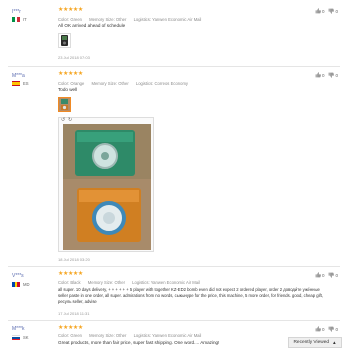 Image resolution: width=350 pixels, height=350 pixels. What do you see at coordinates (69, 282) in the screenshot?
I see `attr-color: Color: Black` at bounding box center [69, 282].